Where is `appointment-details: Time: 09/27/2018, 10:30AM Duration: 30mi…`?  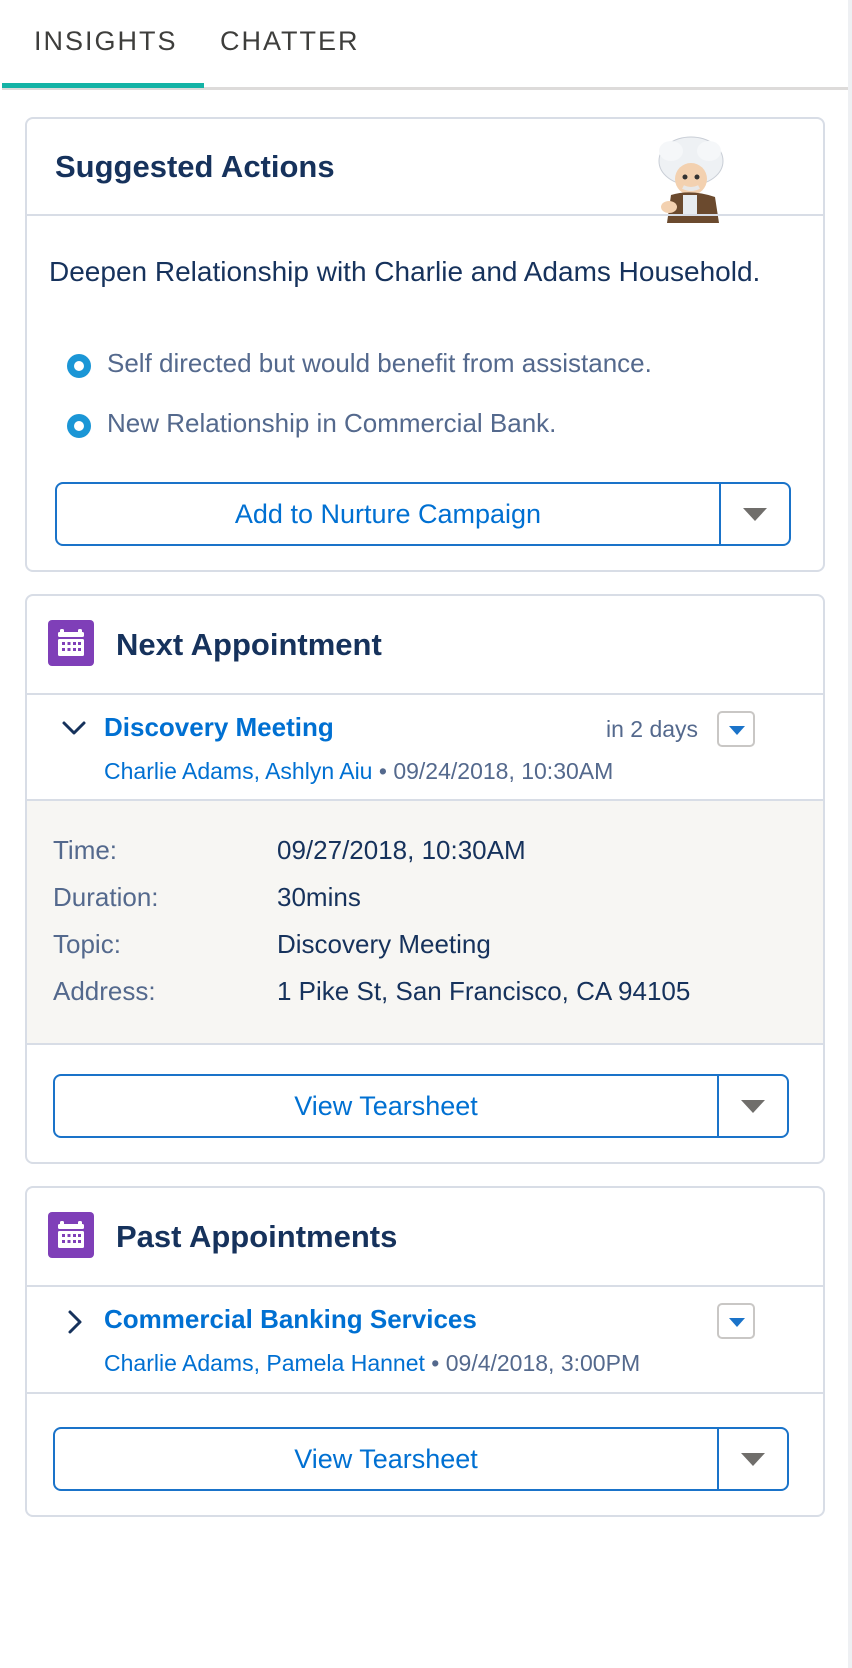
appointment-details: Time: 09/27/2018, 10:30AM Duration: 30mi… is located at coordinates (425, 922).